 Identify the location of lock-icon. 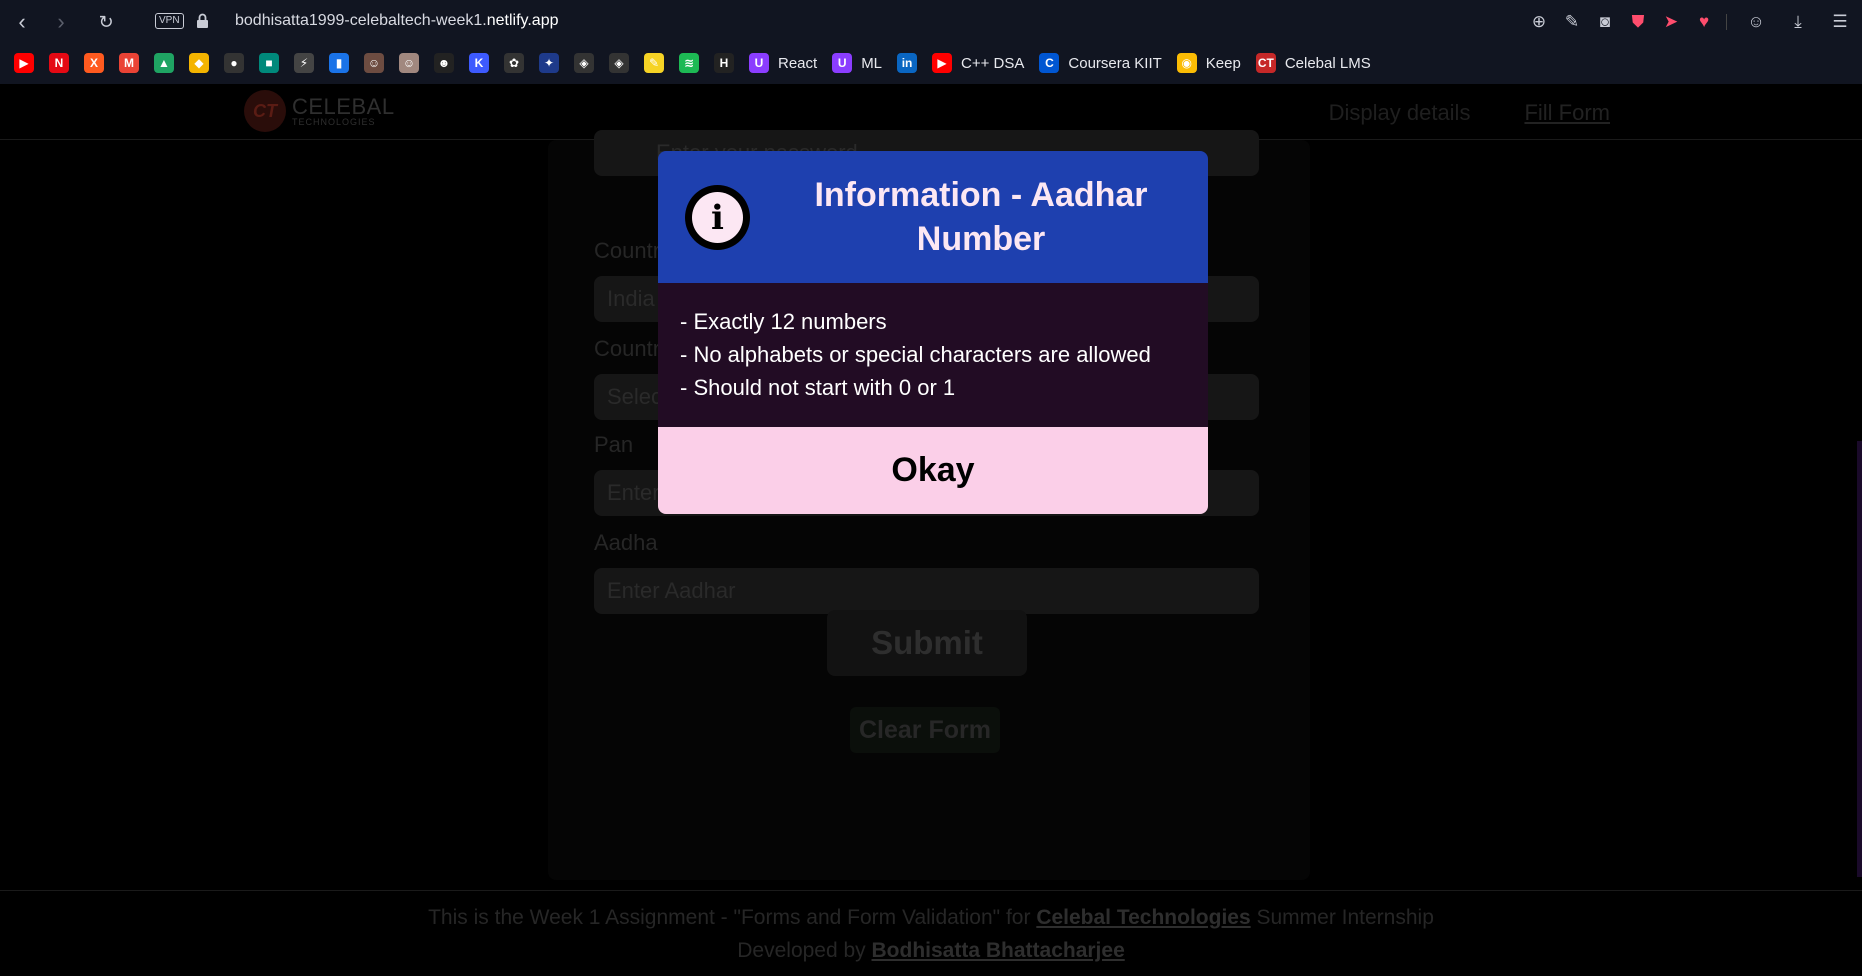
(202, 21).